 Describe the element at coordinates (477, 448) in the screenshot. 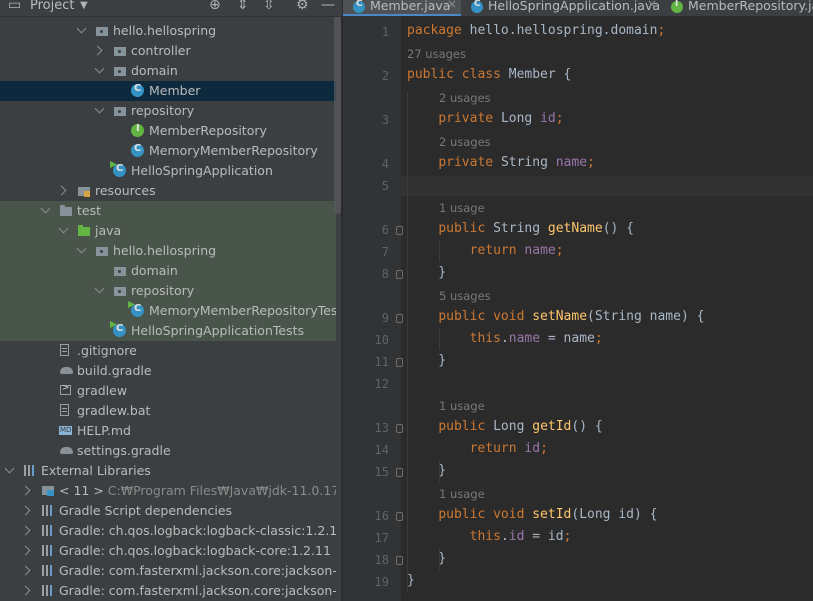

I see `code-line: return id;` at that location.